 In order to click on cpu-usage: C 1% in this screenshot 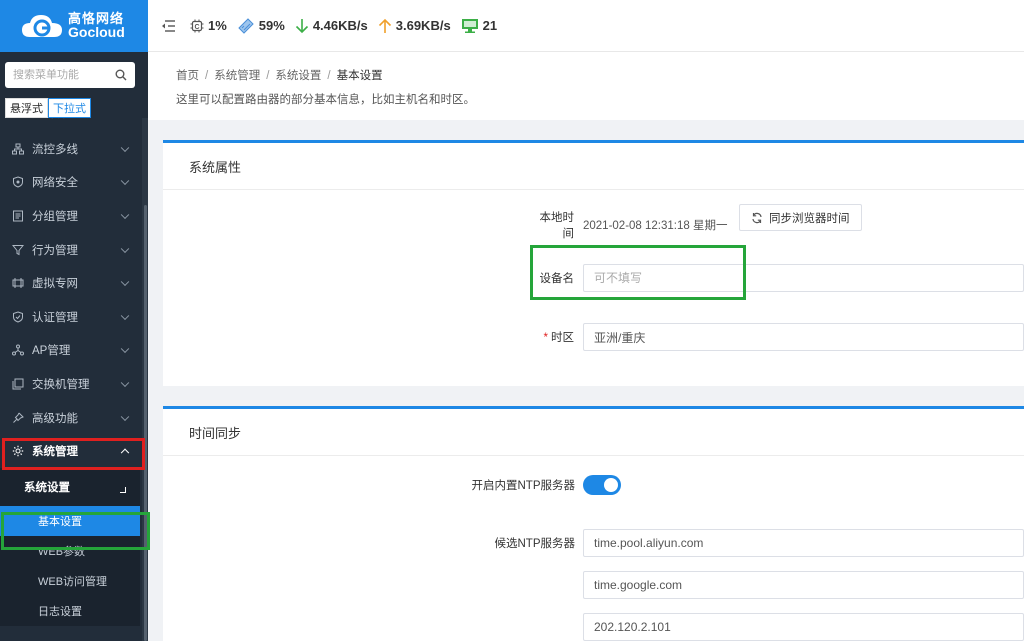, I will do `click(208, 25)`.